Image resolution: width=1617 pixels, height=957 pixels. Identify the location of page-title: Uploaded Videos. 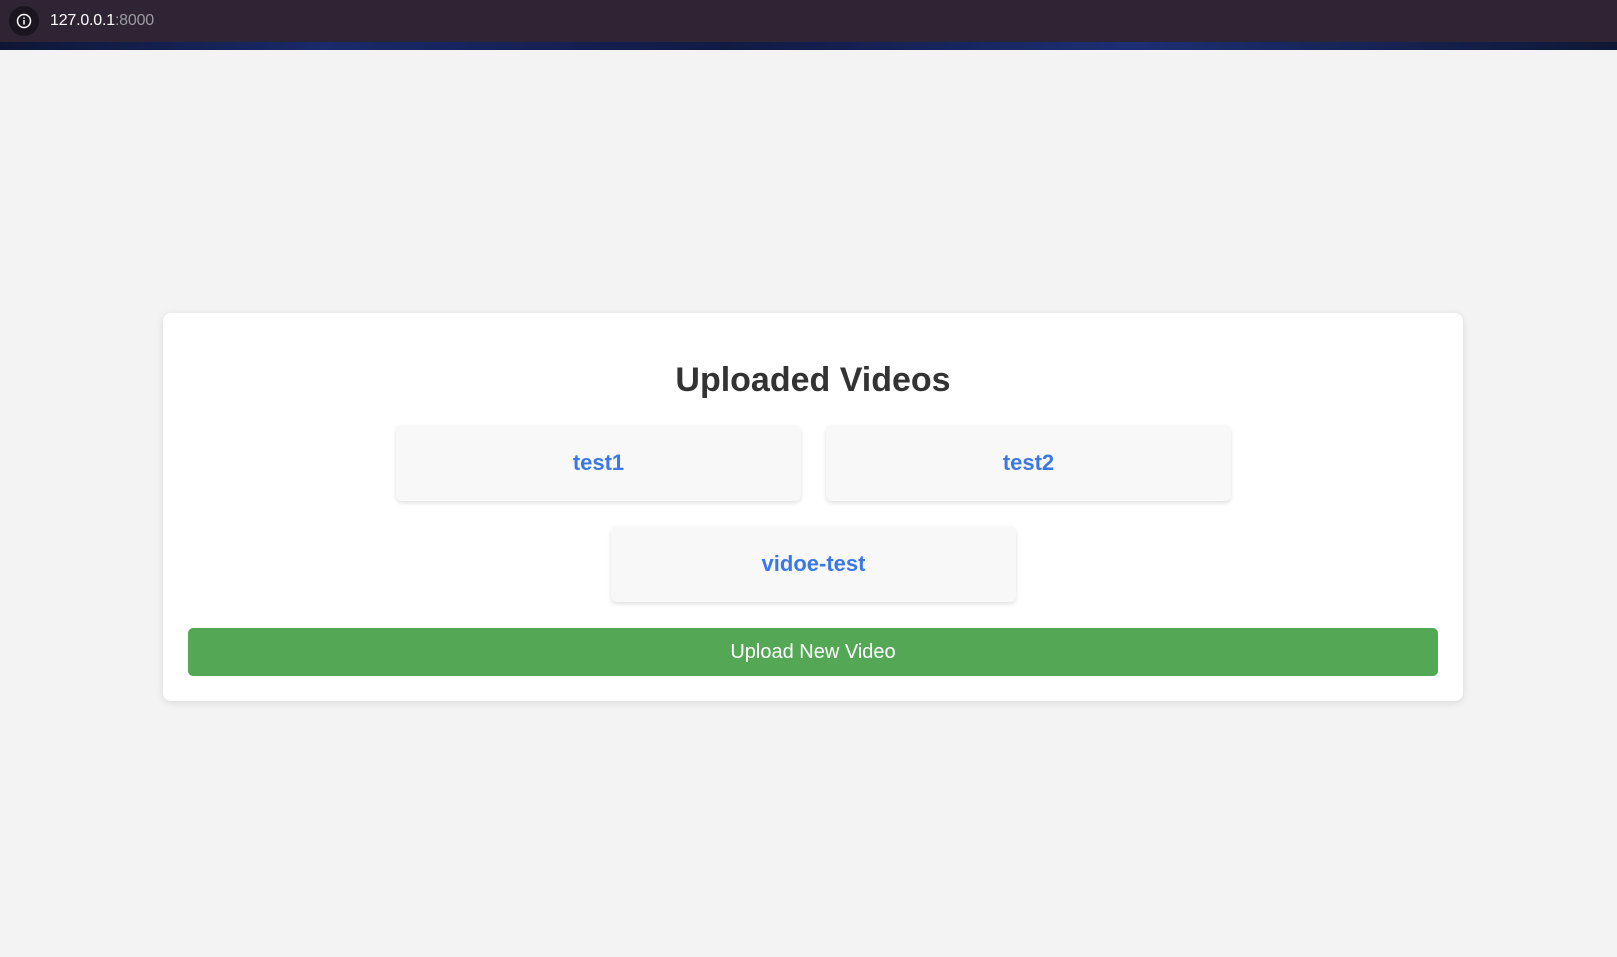
(813, 380).